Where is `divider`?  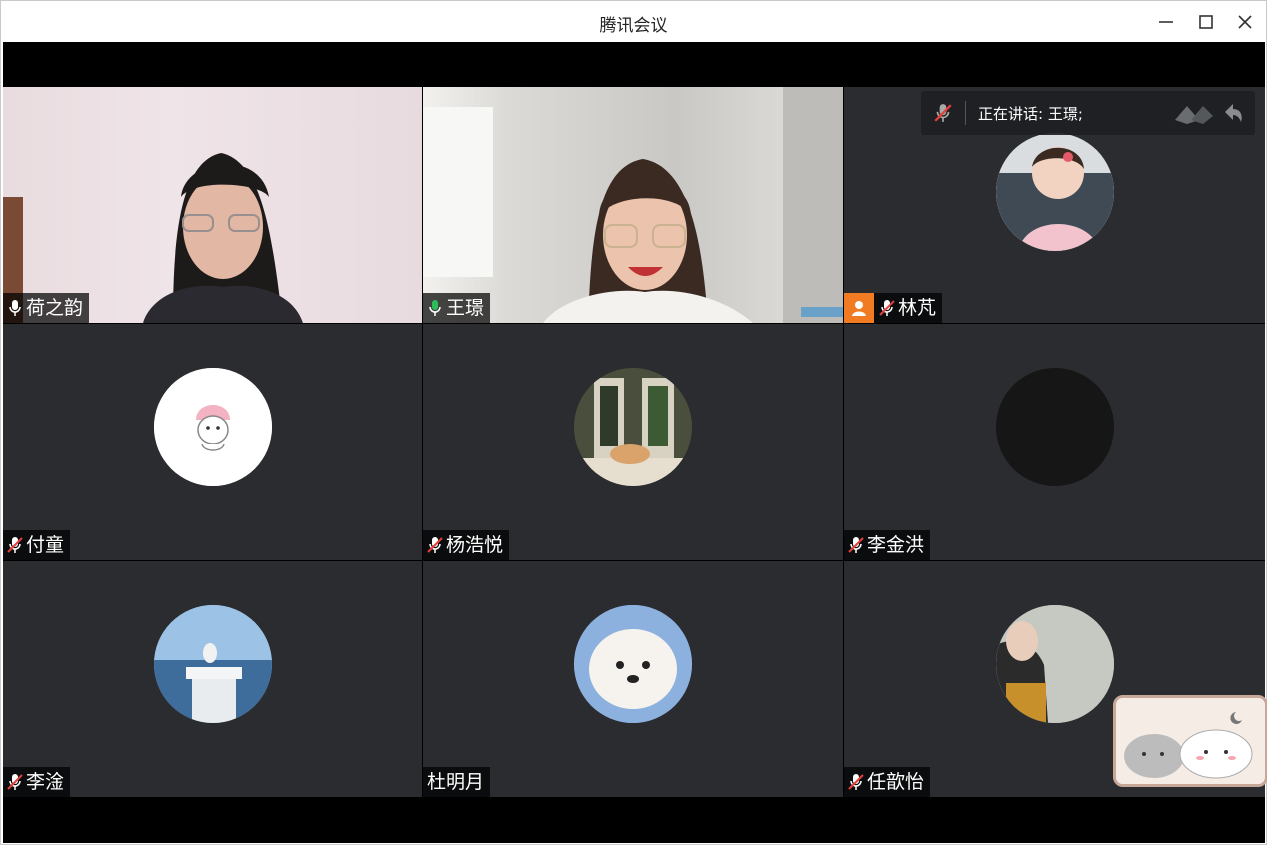 divider is located at coordinates (965, 113).